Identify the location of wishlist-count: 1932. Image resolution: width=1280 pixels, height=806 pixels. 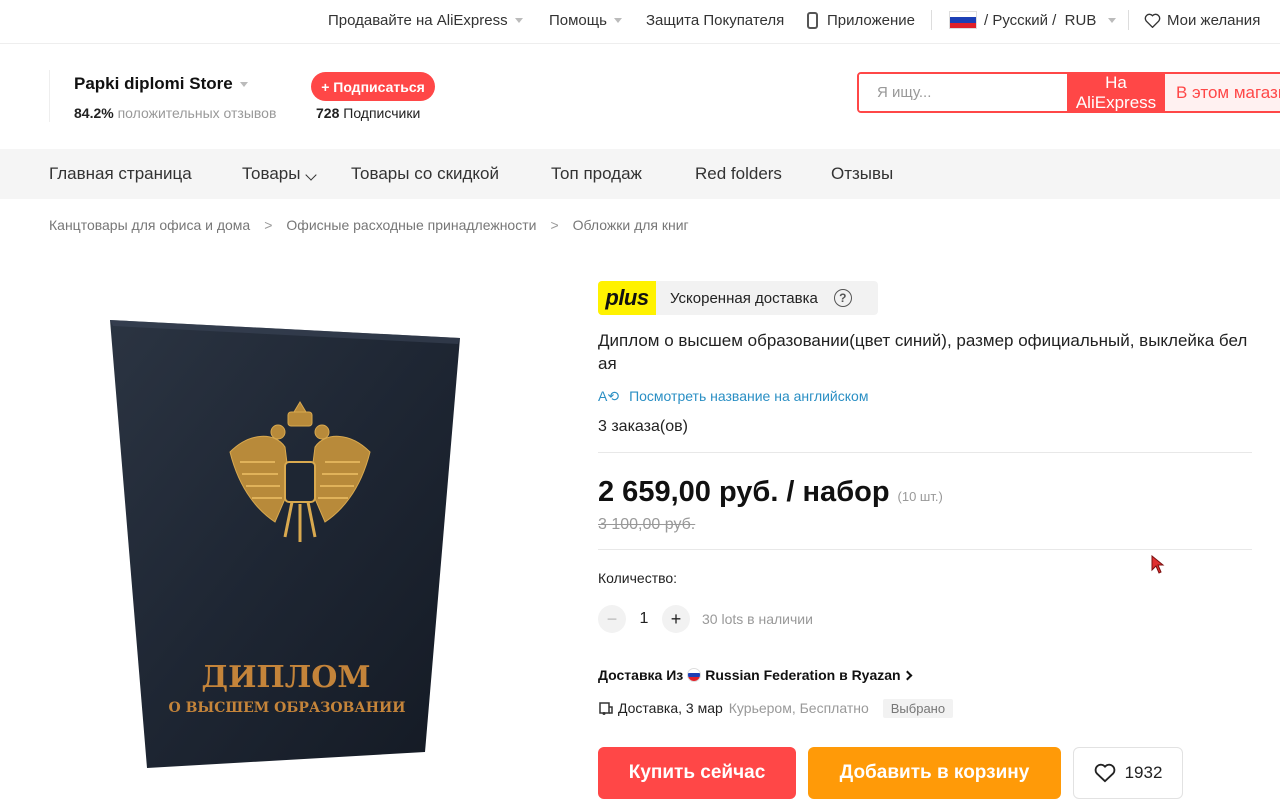
(1143, 772).